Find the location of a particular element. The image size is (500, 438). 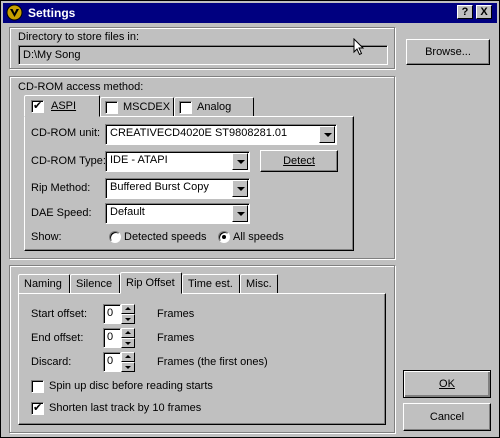

cancel-button: Cancel is located at coordinates (447, 417).